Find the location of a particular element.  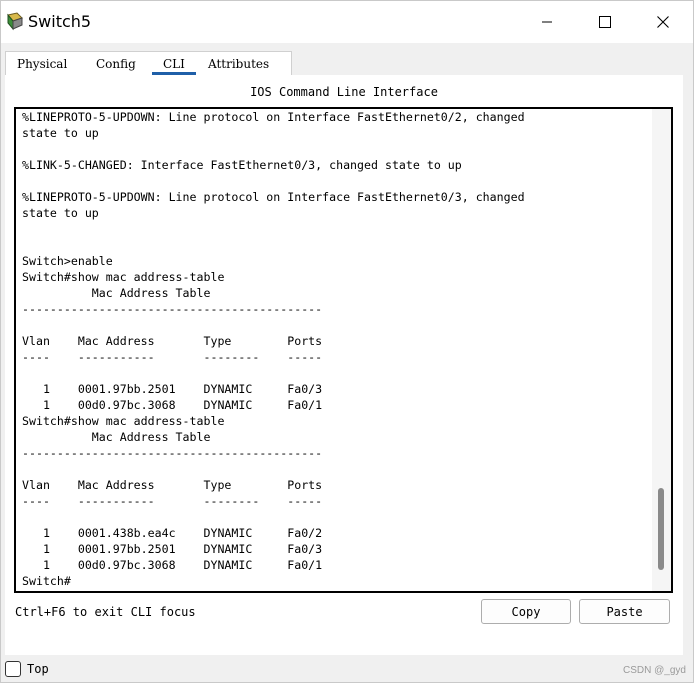

maximize-icon is located at coordinates (605, 22).